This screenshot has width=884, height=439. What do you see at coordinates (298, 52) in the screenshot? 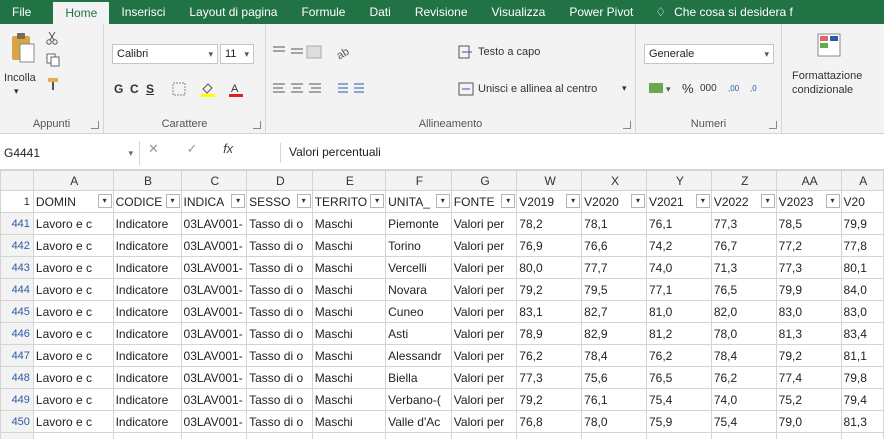
I see `top-align-icons` at bounding box center [298, 52].